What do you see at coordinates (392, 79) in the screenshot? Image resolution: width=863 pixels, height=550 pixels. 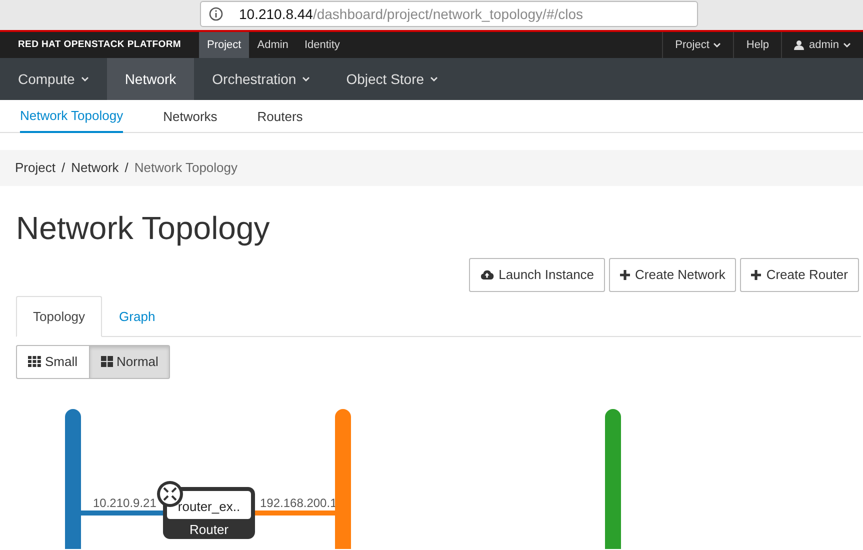 I see `nav-tab: Object Store` at bounding box center [392, 79].